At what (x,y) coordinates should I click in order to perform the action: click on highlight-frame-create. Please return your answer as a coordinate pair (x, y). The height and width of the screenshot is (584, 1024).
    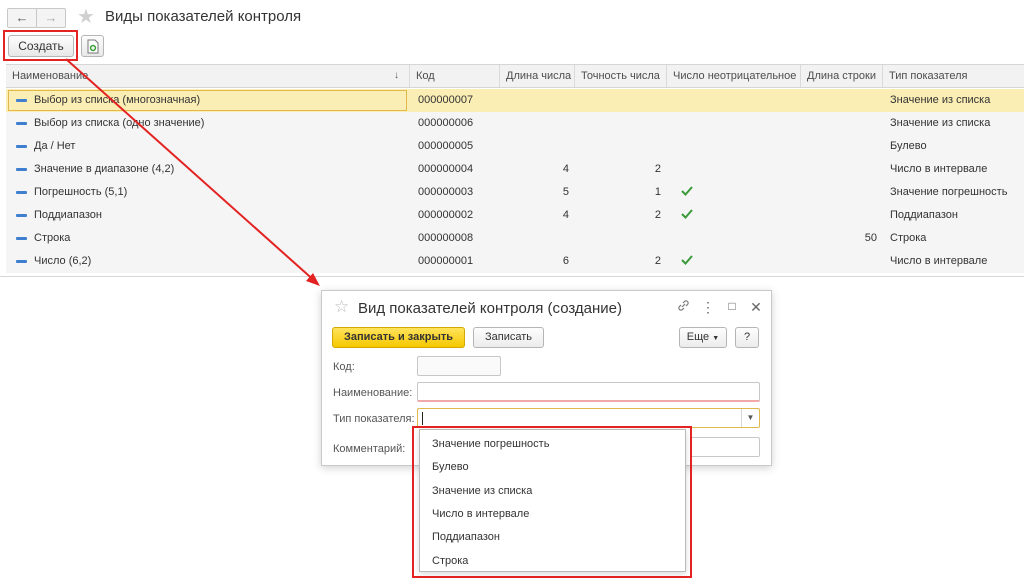
    Looking at the image, I should click on (40, 45).